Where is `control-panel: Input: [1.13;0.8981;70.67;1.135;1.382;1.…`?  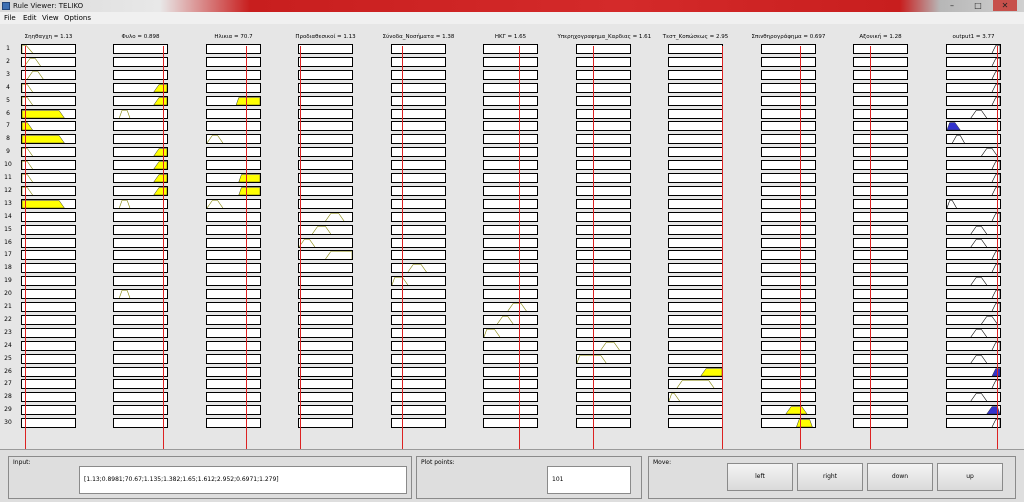
control-panel: Input: [1.13;0.8981;70.67;1.135;1.382;1.… is located at coordinates (512, 475).